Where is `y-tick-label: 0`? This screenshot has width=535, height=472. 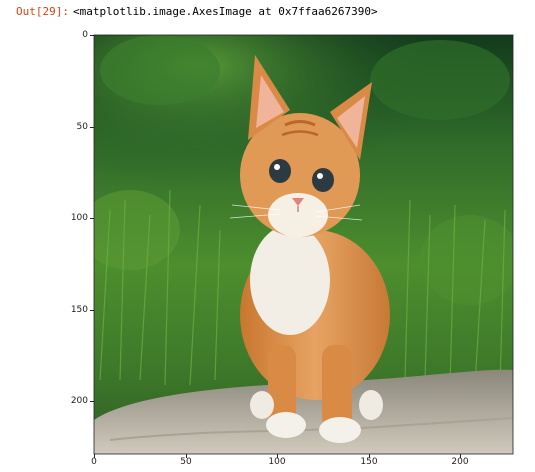 y-tick-label: 0 is located at coordinates (85, 35).